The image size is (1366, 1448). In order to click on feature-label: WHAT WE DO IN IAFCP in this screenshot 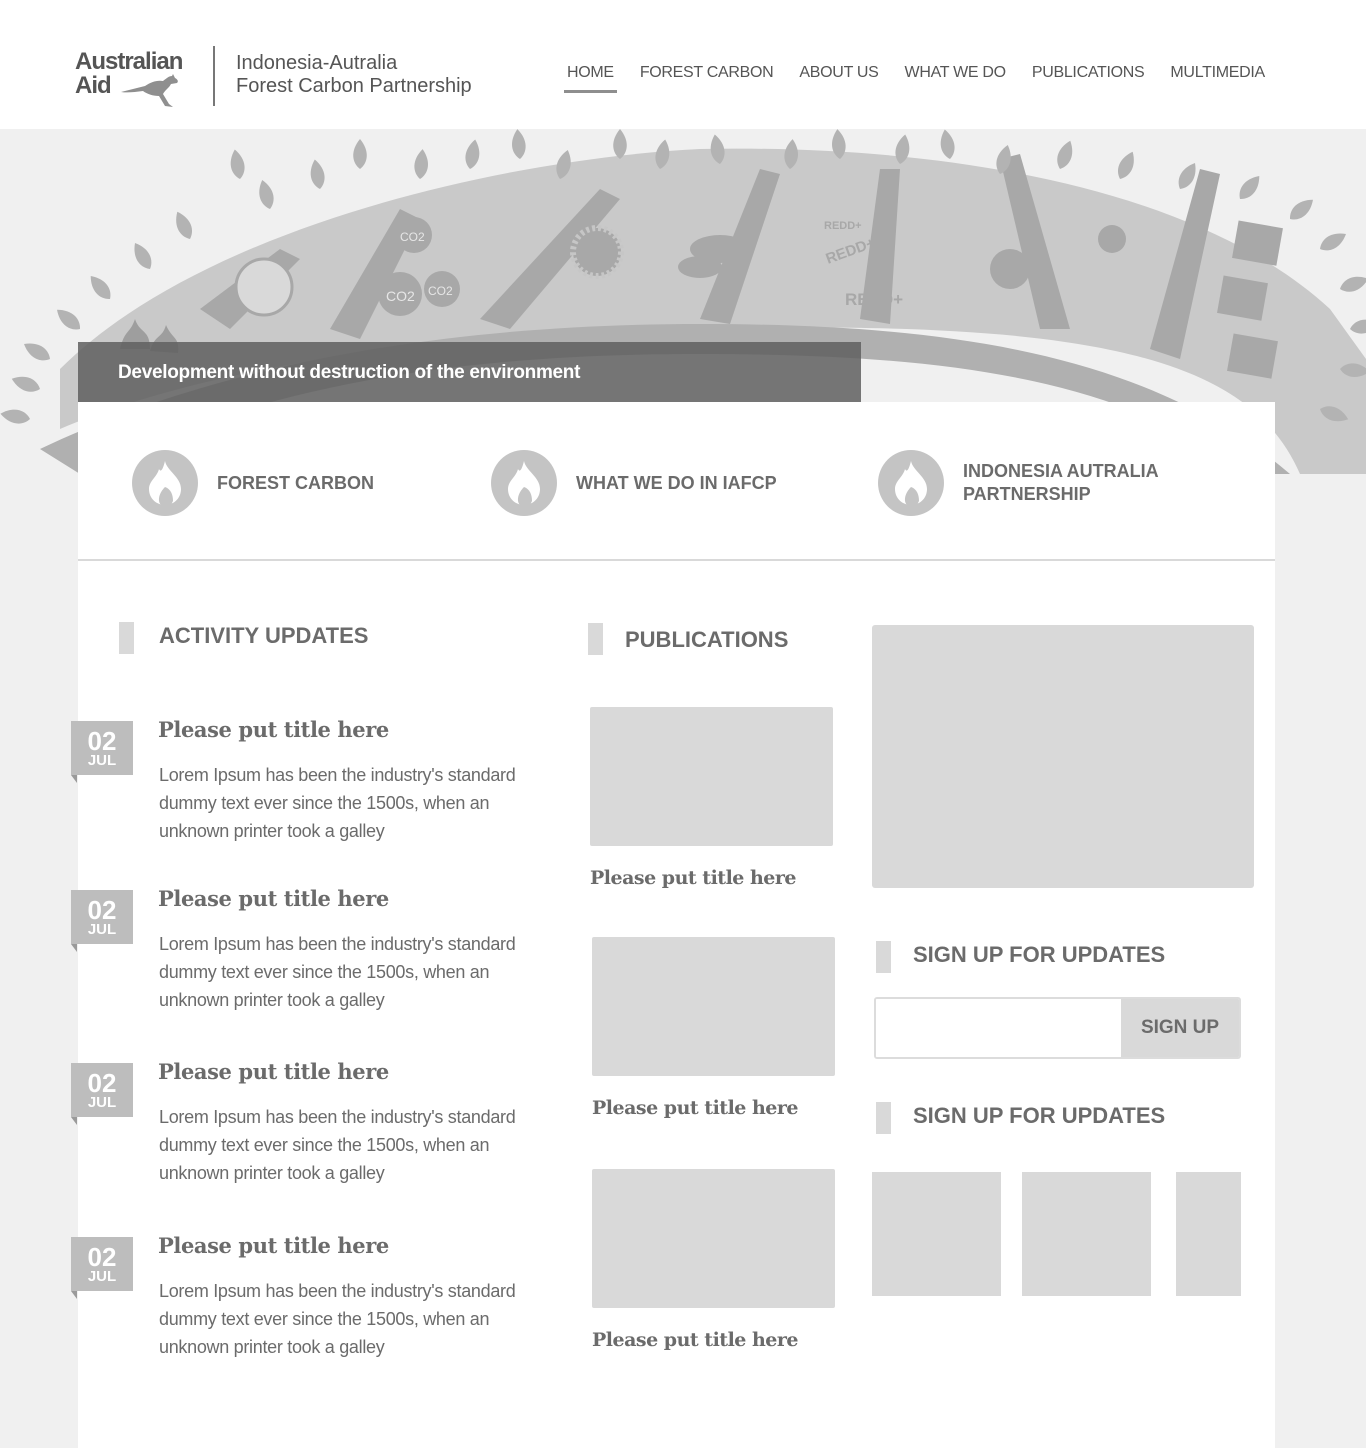, I will do `click(676, 482)`.